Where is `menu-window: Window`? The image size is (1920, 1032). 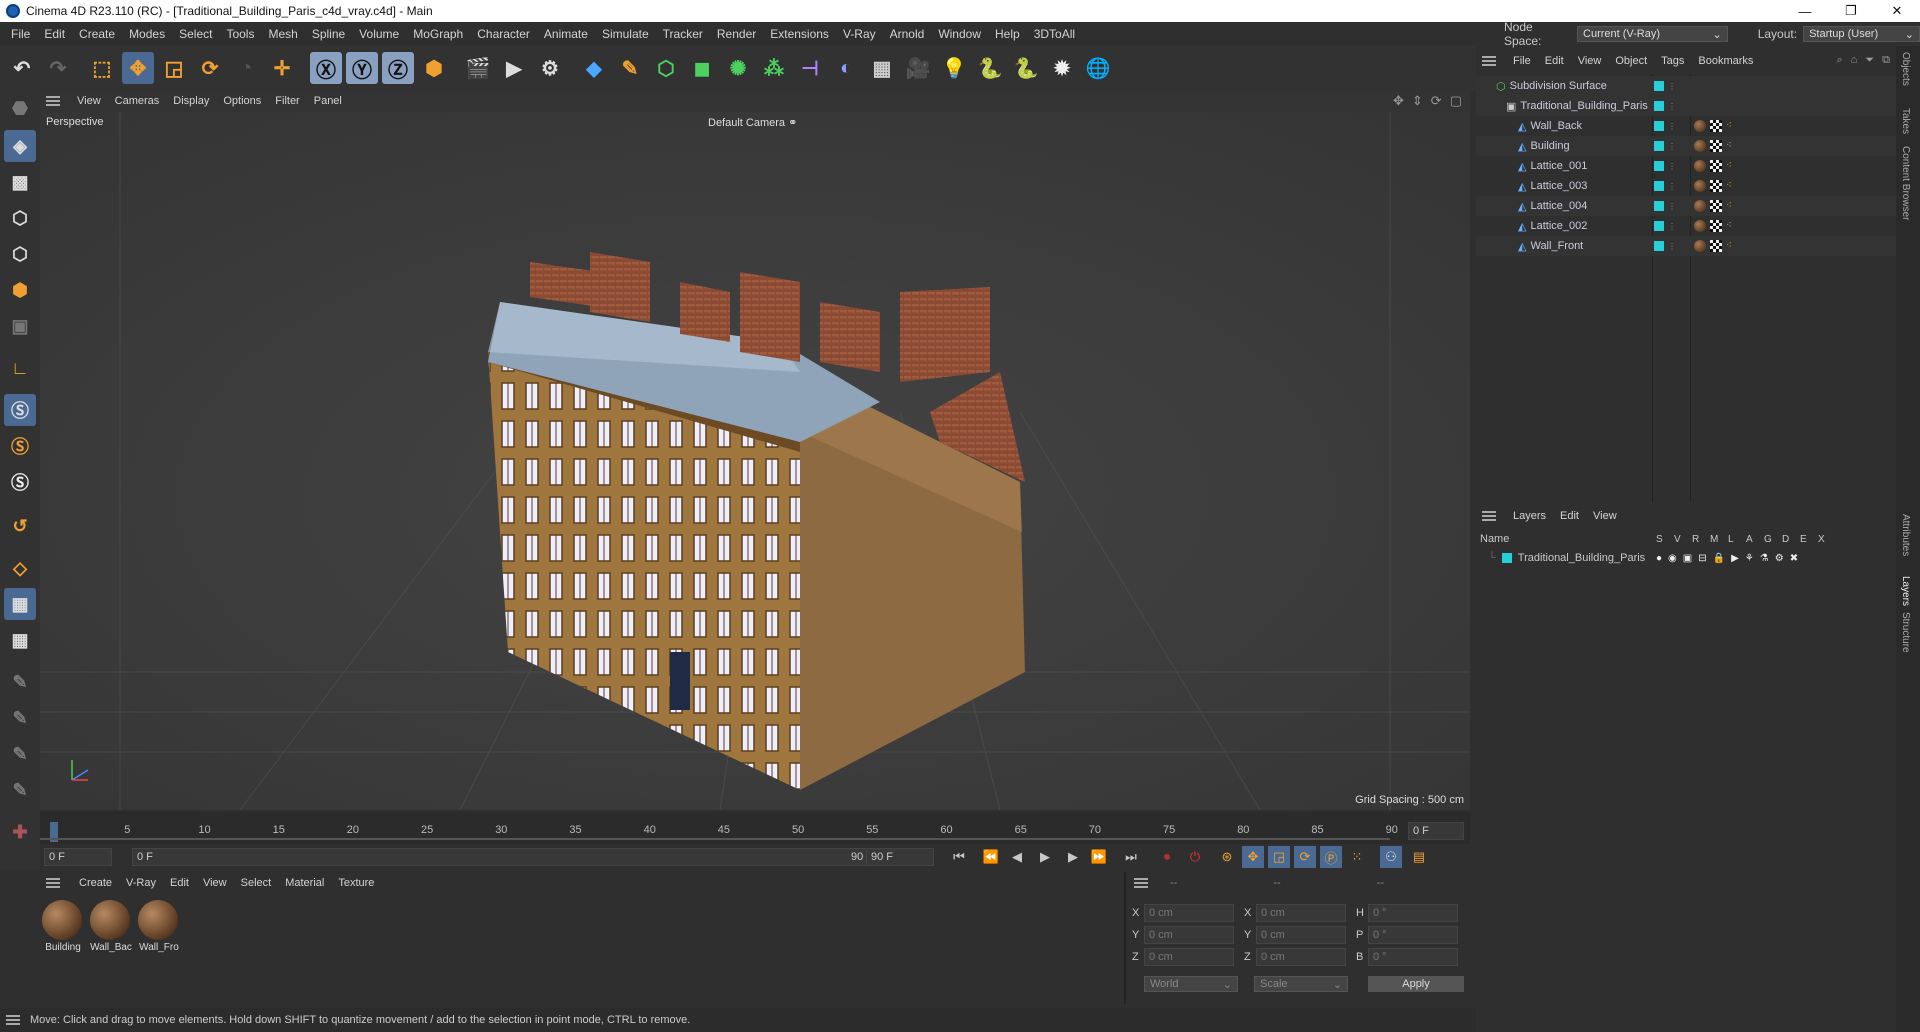
menu-window: Window is located at coordinates (959, 34).